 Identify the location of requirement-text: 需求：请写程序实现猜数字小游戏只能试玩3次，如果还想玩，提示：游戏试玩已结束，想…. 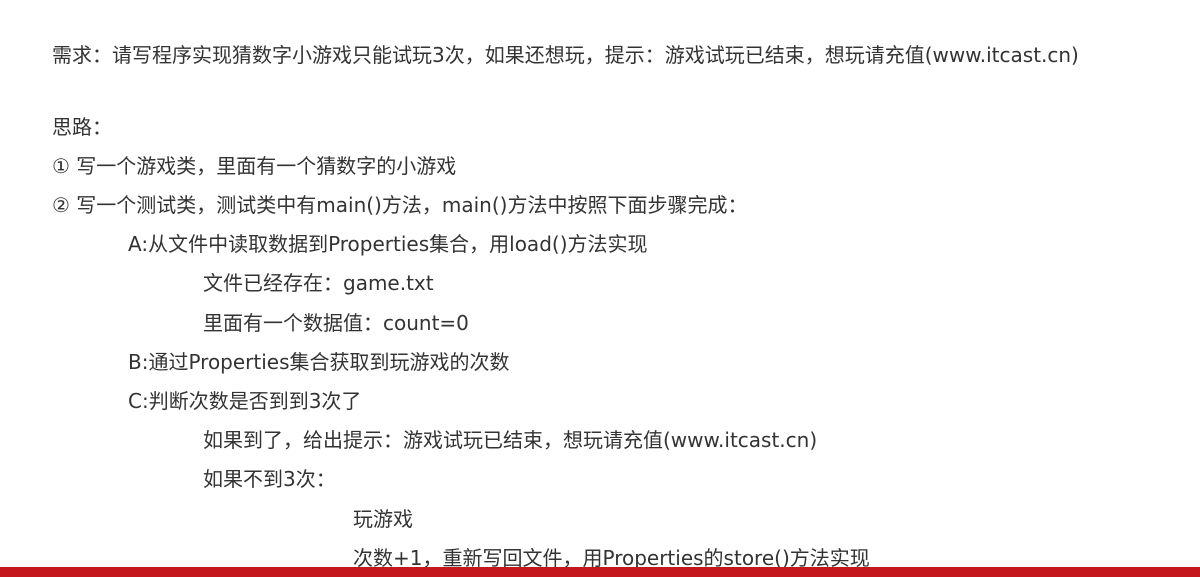
(565, 55).